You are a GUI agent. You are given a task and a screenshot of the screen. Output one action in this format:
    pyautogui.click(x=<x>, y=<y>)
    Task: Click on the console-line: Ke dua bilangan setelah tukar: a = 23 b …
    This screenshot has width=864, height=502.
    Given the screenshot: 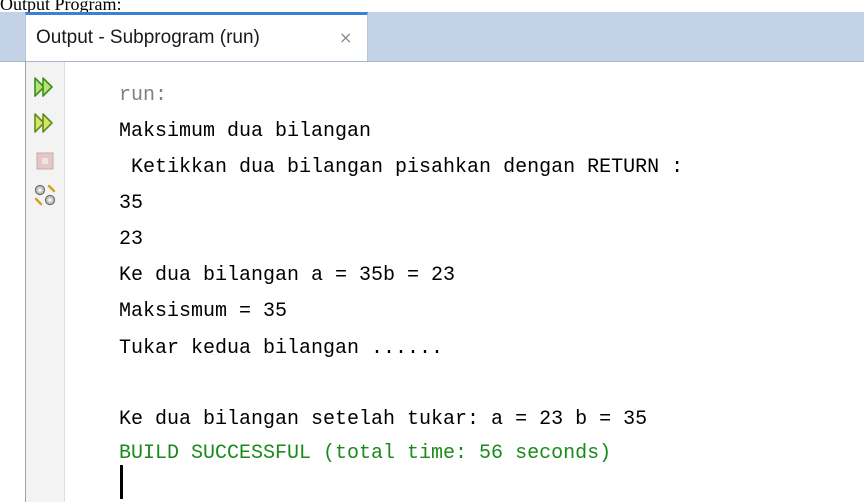 What is the action you would take?
    pyautogui.click(x=383, y=419)
    